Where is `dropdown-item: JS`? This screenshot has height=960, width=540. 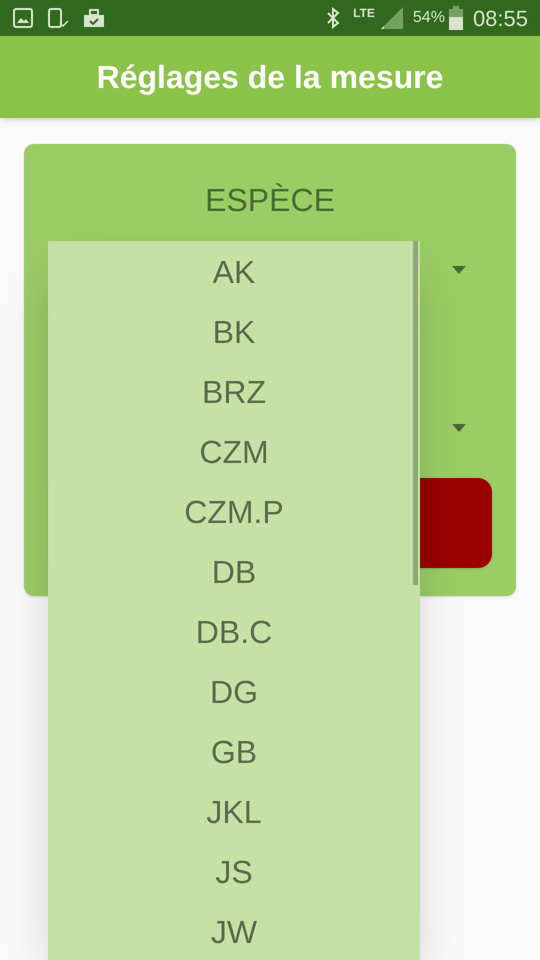 dropdown-item: JS is located at coordinates (234, 872).